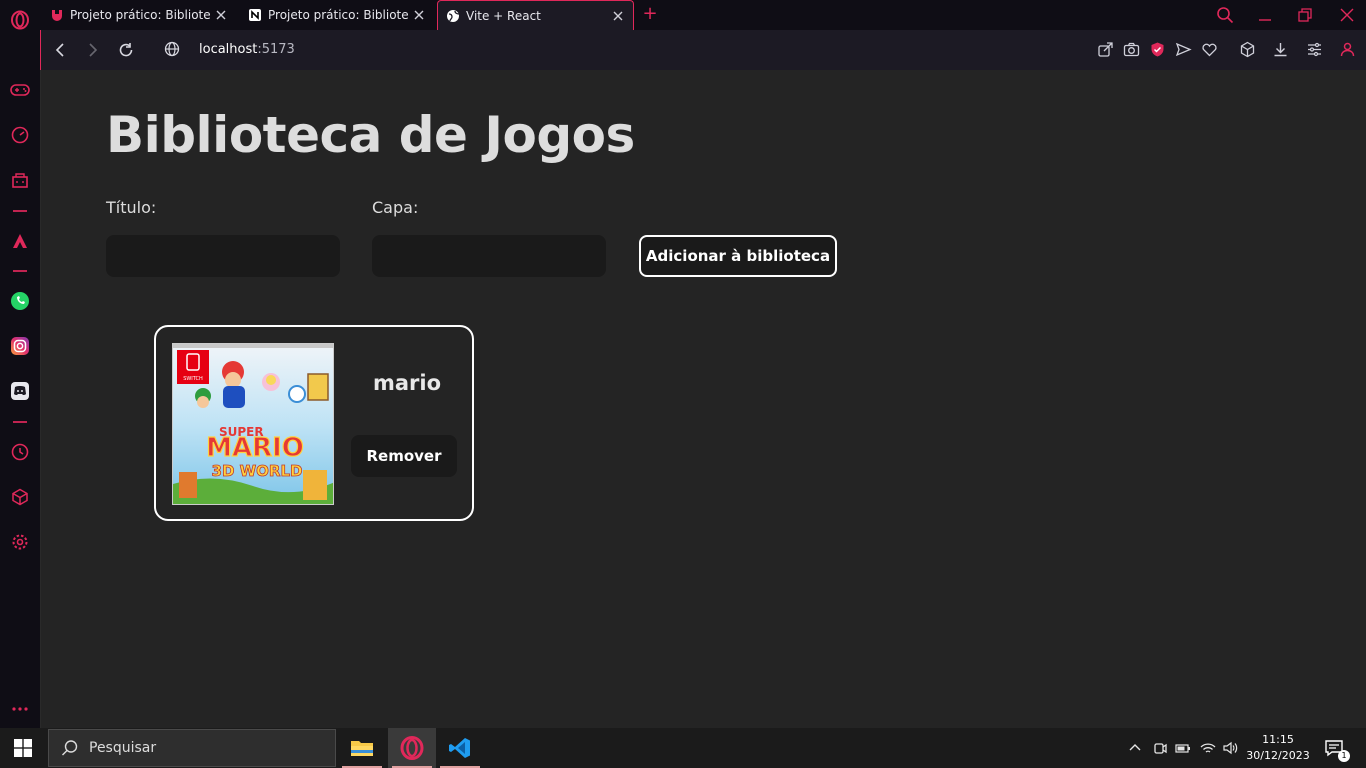  Describe the element at coordinates (453, 16) in the screenshot. I see `globe-icon` at that location.